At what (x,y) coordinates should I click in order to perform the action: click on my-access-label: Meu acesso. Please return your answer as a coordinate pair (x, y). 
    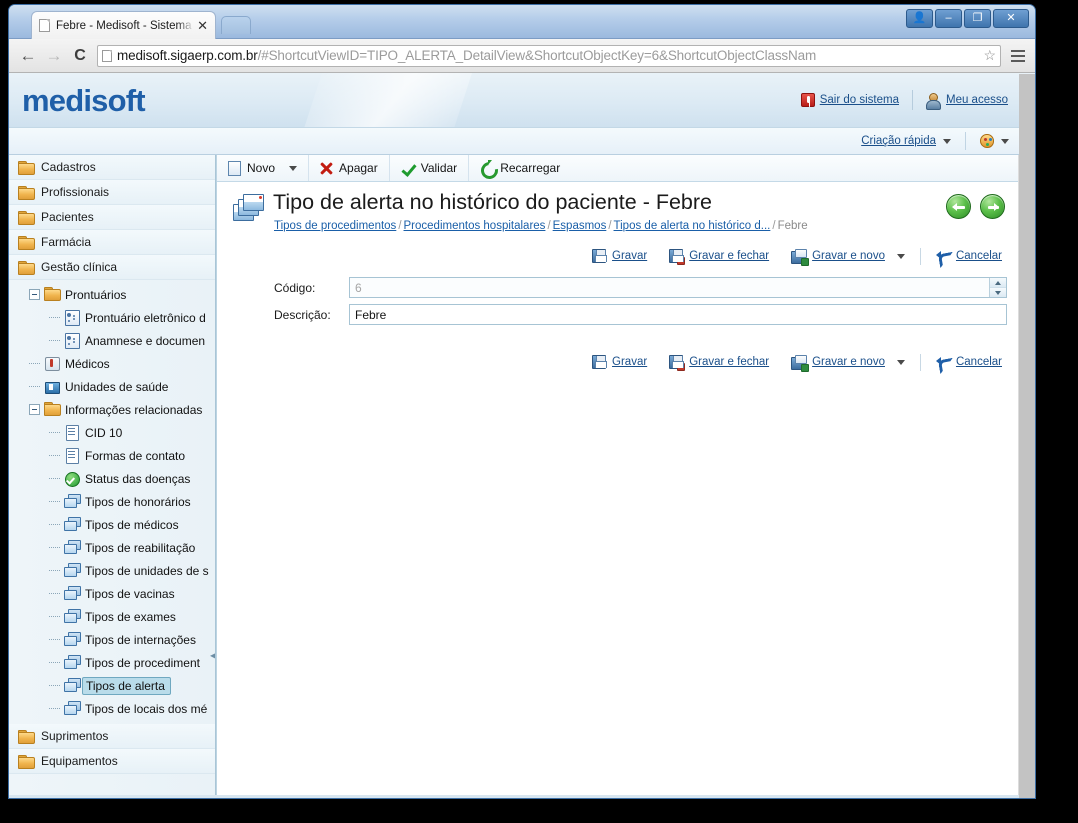
    Looking at the image, I should click on (977, 100).